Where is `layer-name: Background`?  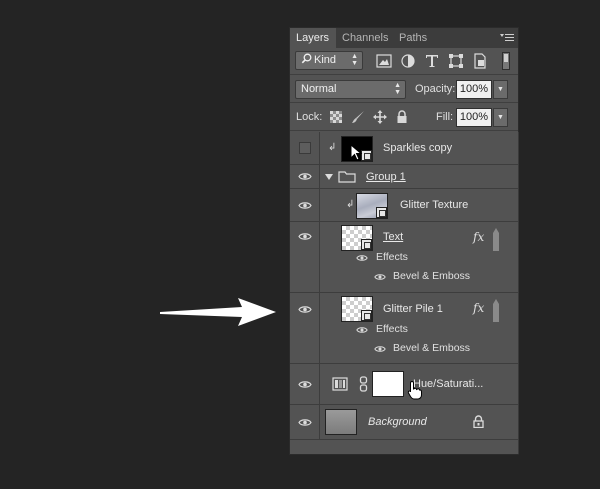 layer-name: Background is located at coordinates (397, 422).